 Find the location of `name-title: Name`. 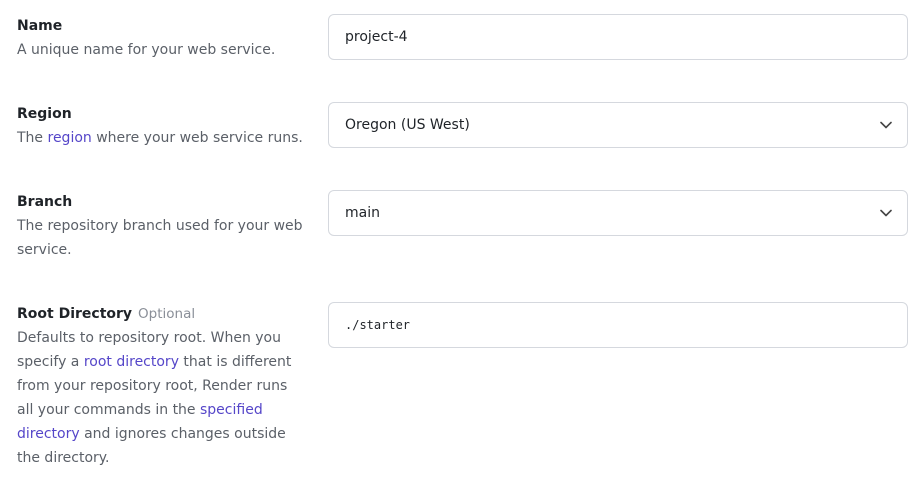

name-title: Name is located at coordinates (40, 26).